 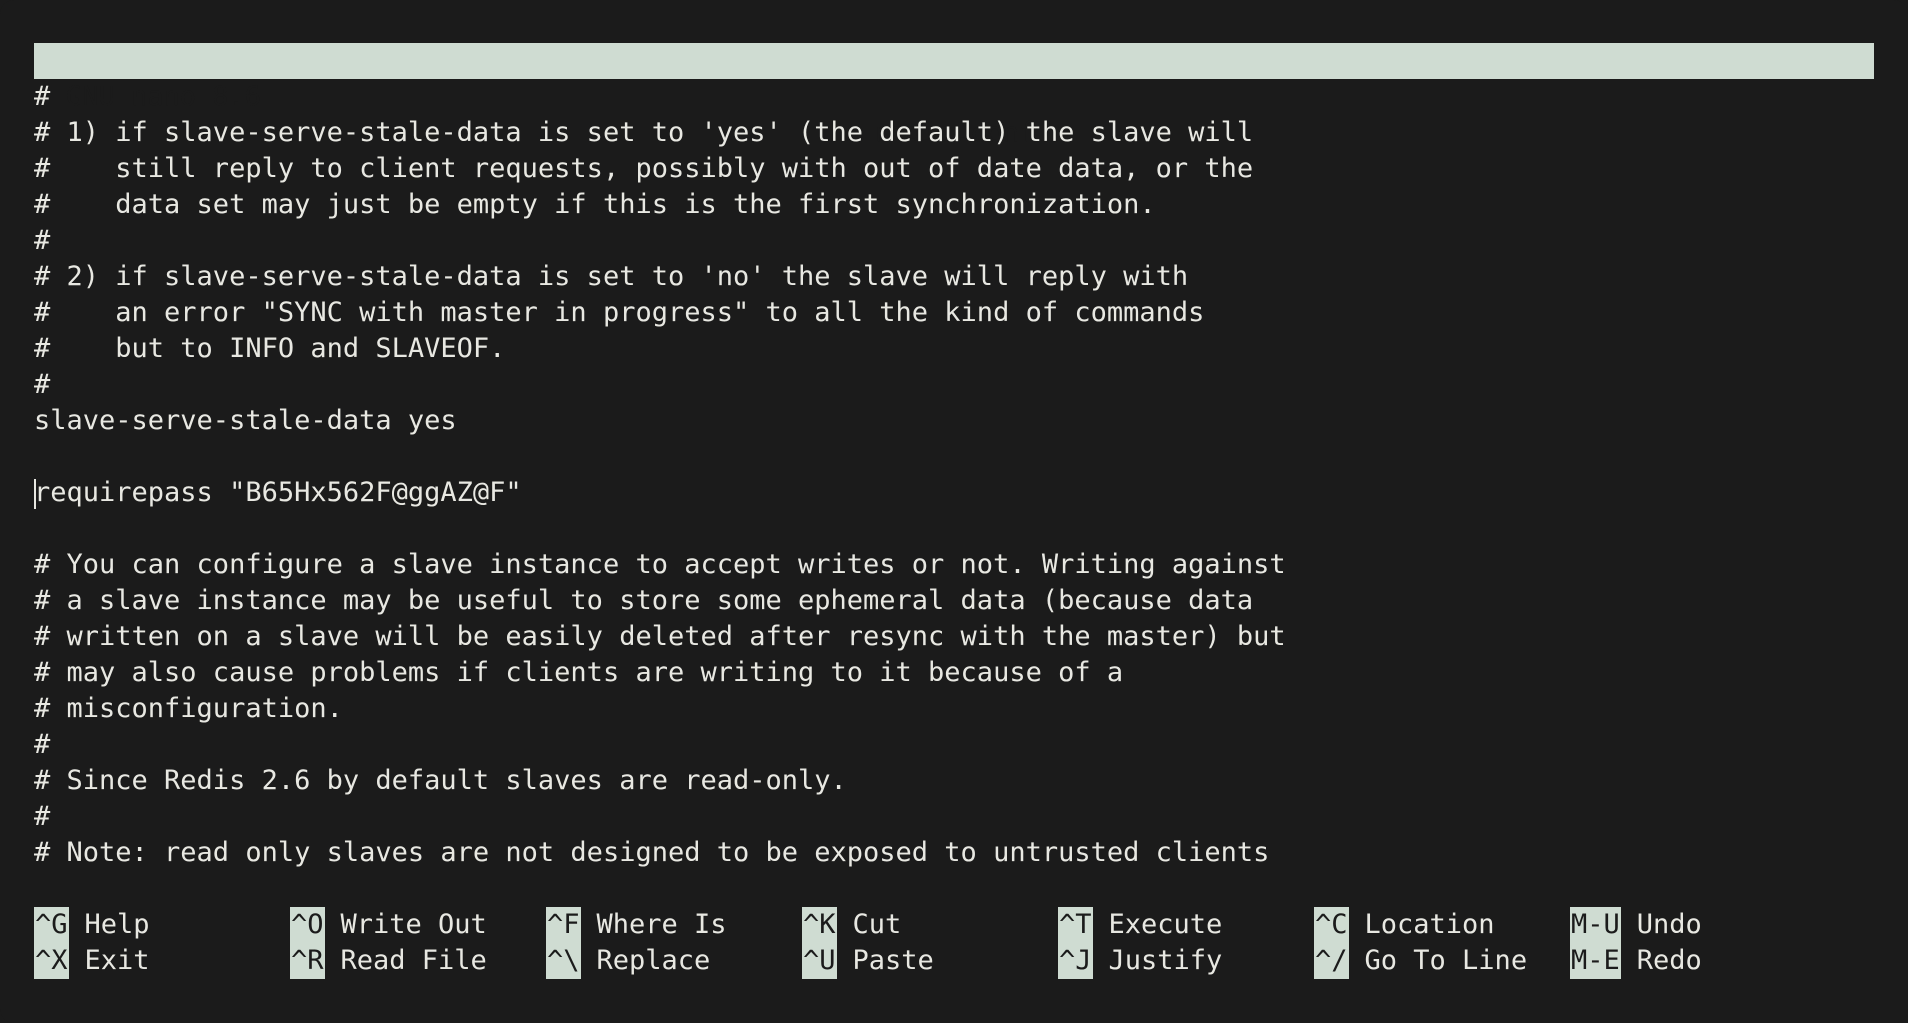 I want to click on shortcut-label: Redo, so click(x=1669, y=960).